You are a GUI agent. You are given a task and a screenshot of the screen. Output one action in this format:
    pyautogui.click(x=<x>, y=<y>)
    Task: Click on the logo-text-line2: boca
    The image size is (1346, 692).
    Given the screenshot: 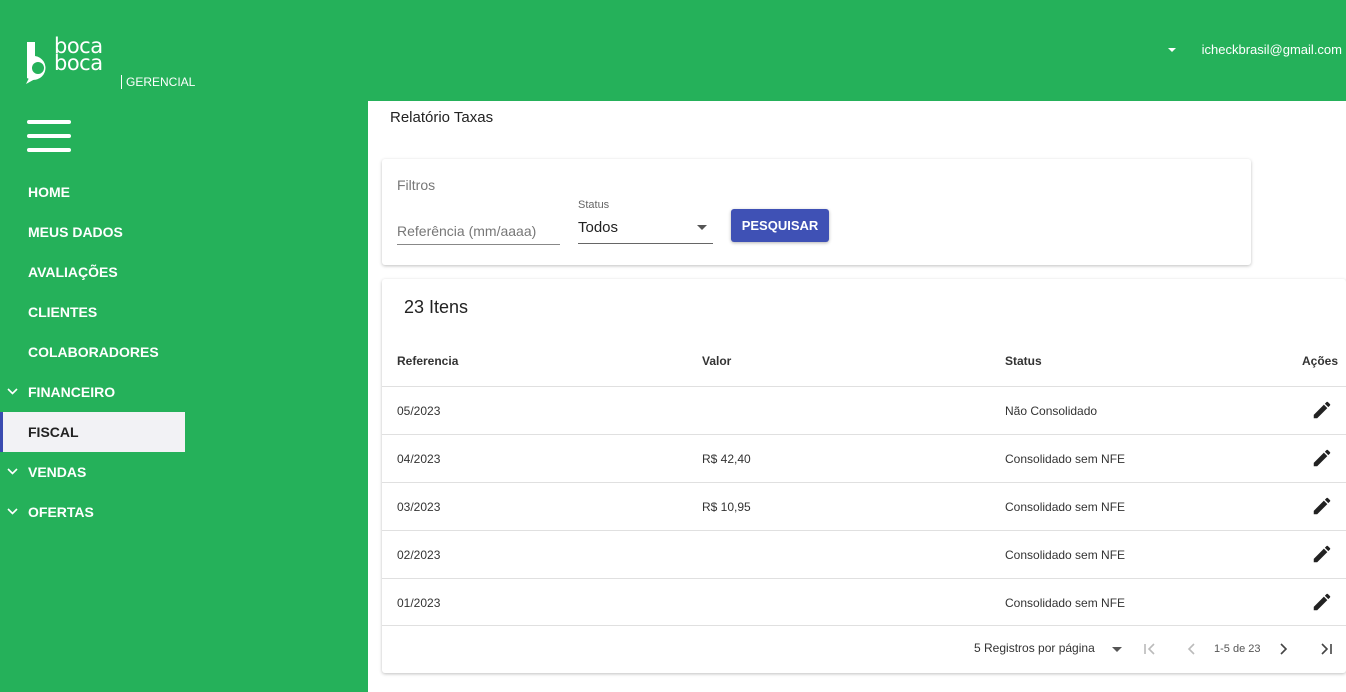 What is the action you would take?
    pyautogui.click(x=78, y=63)
    